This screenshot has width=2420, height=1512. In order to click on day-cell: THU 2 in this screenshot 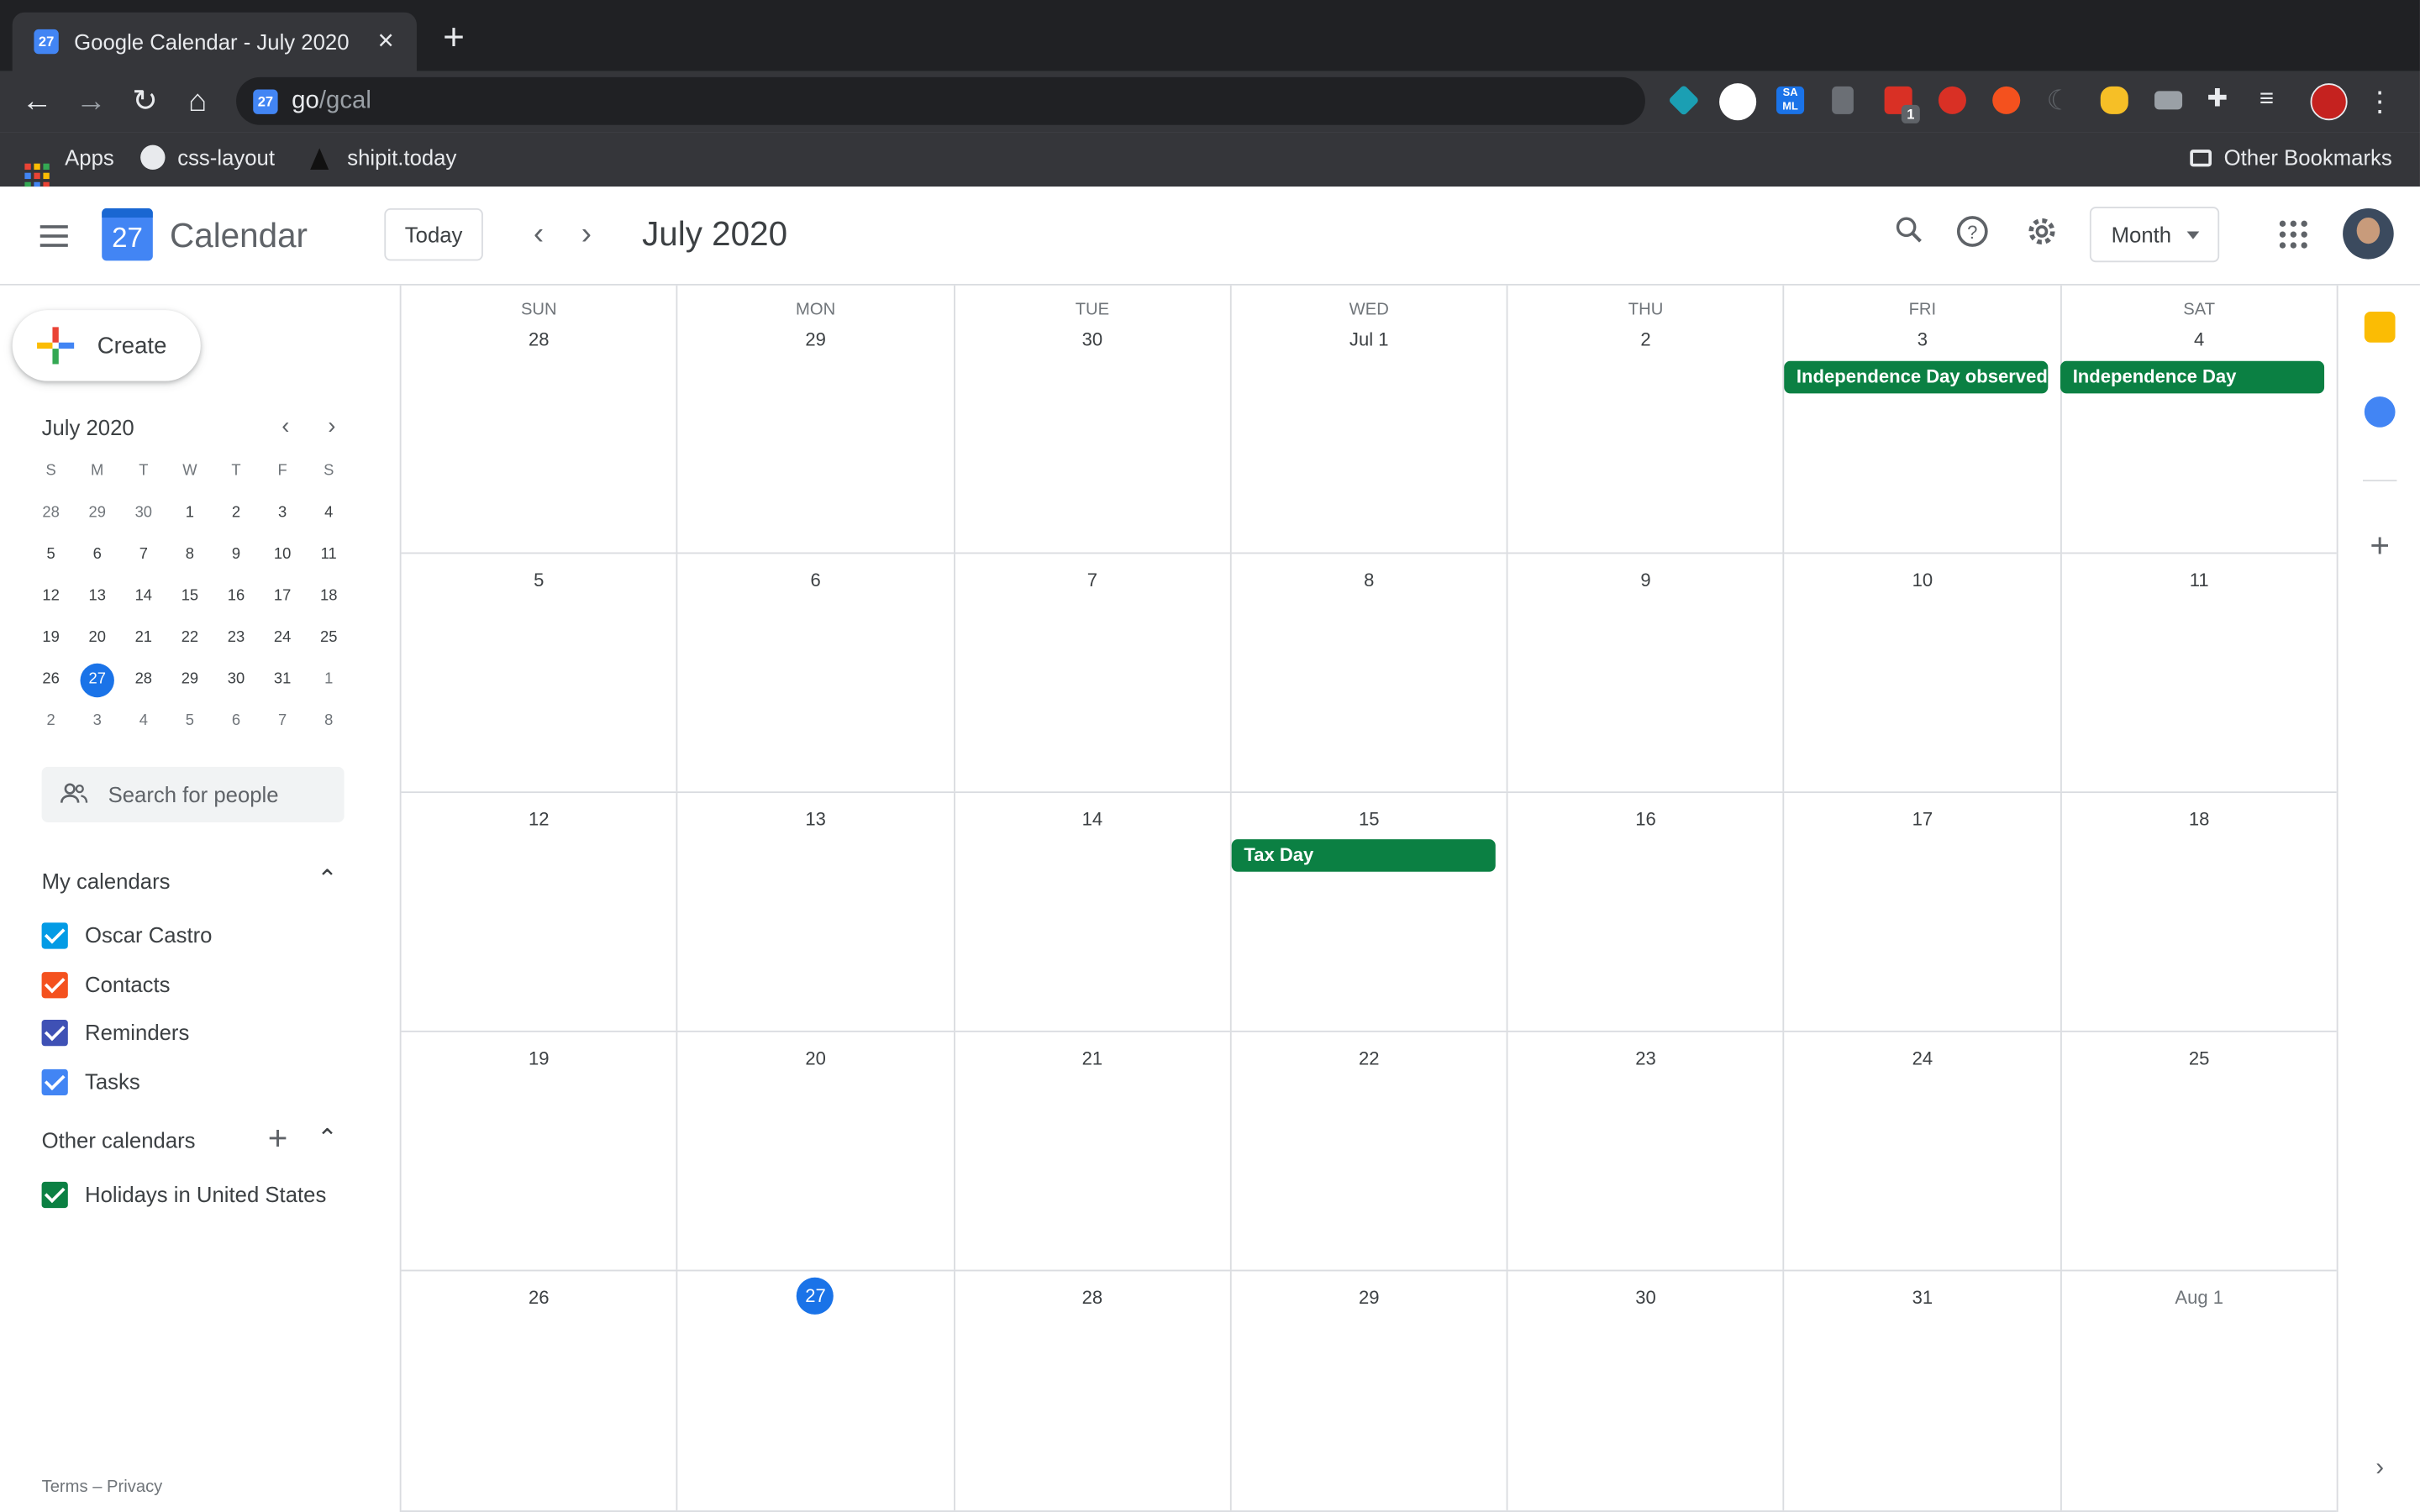, I will do `click(1647, 419)`.